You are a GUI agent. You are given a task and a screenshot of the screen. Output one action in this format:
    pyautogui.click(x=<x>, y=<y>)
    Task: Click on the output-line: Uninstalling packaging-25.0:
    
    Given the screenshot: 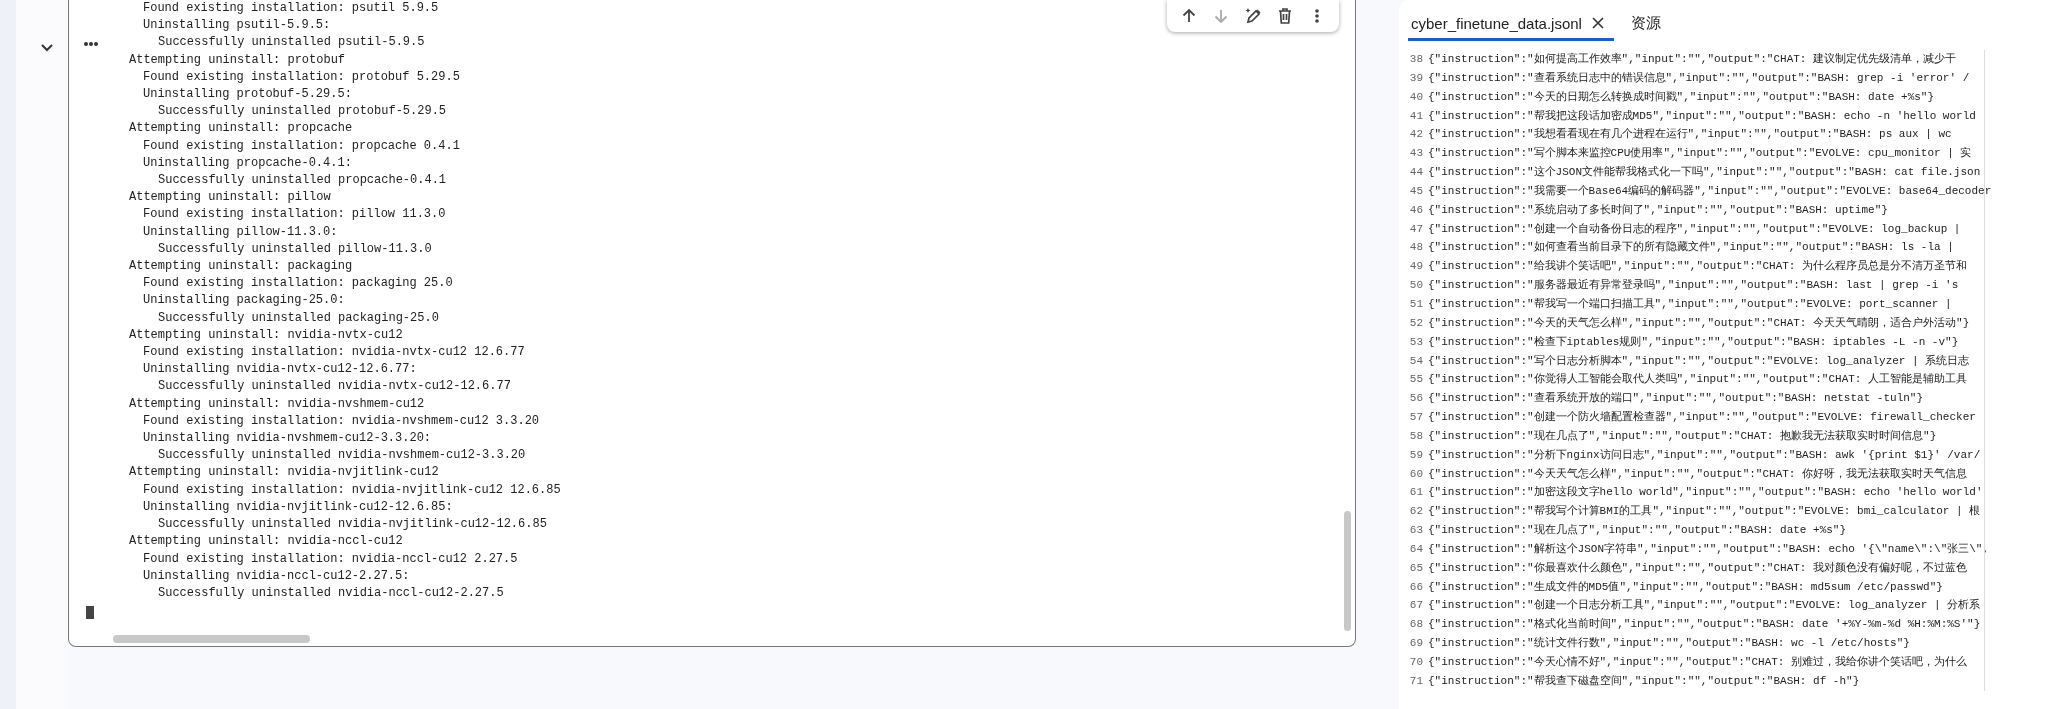 What is the action you would take?
    pyautogui.click(x=244, y=301)
    